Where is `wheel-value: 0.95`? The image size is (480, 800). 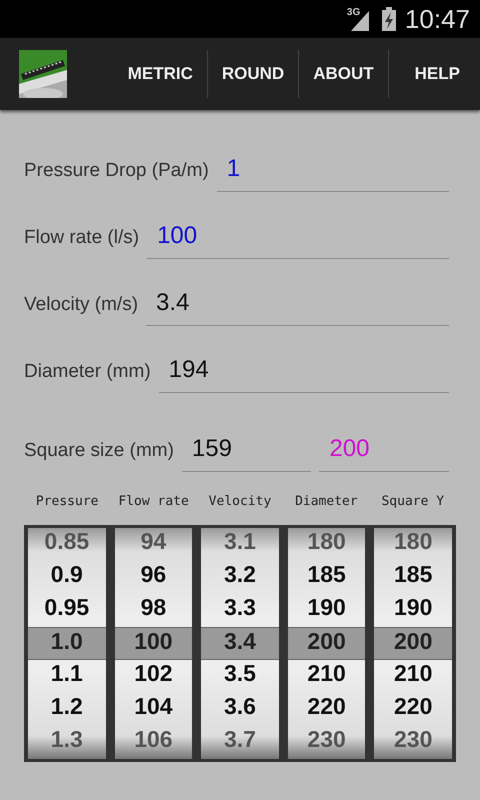
wheel-value: 0.95 is located at coordinates (67, 610).